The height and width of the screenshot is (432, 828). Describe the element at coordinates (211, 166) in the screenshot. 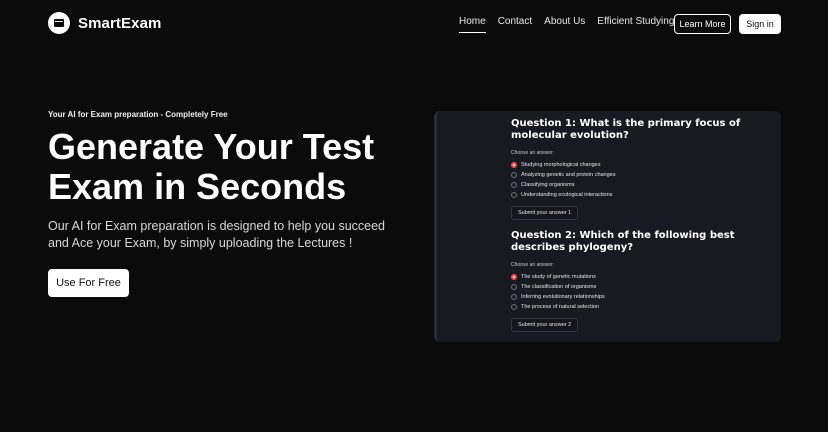

I see `hero-title: Generate Your Test Exam in Seconds` at that location.